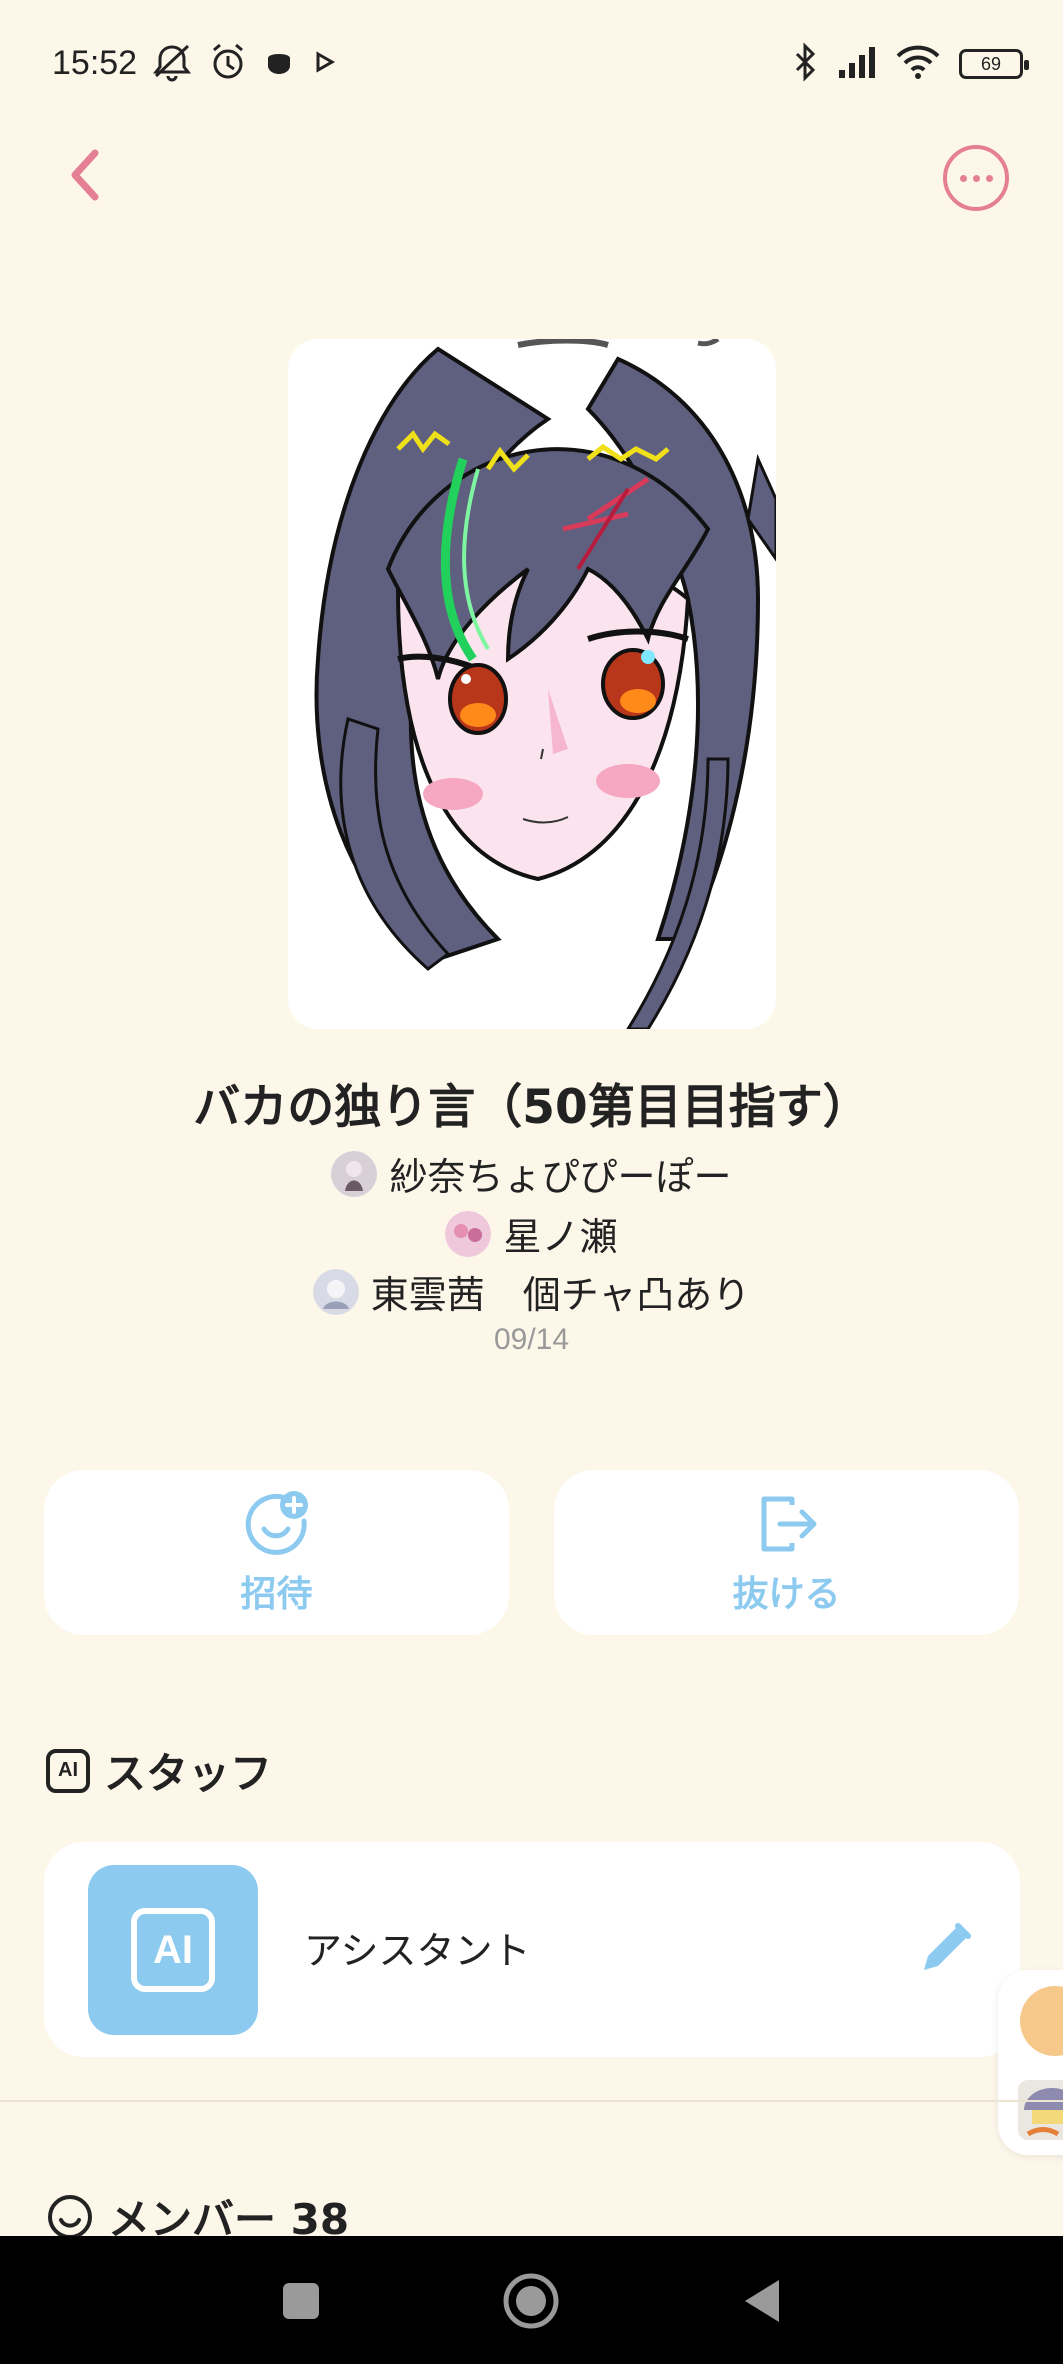 This screenshot has height=2364, width=1063. I want to click on leave-button: 抜ける, so click(786, 1552).